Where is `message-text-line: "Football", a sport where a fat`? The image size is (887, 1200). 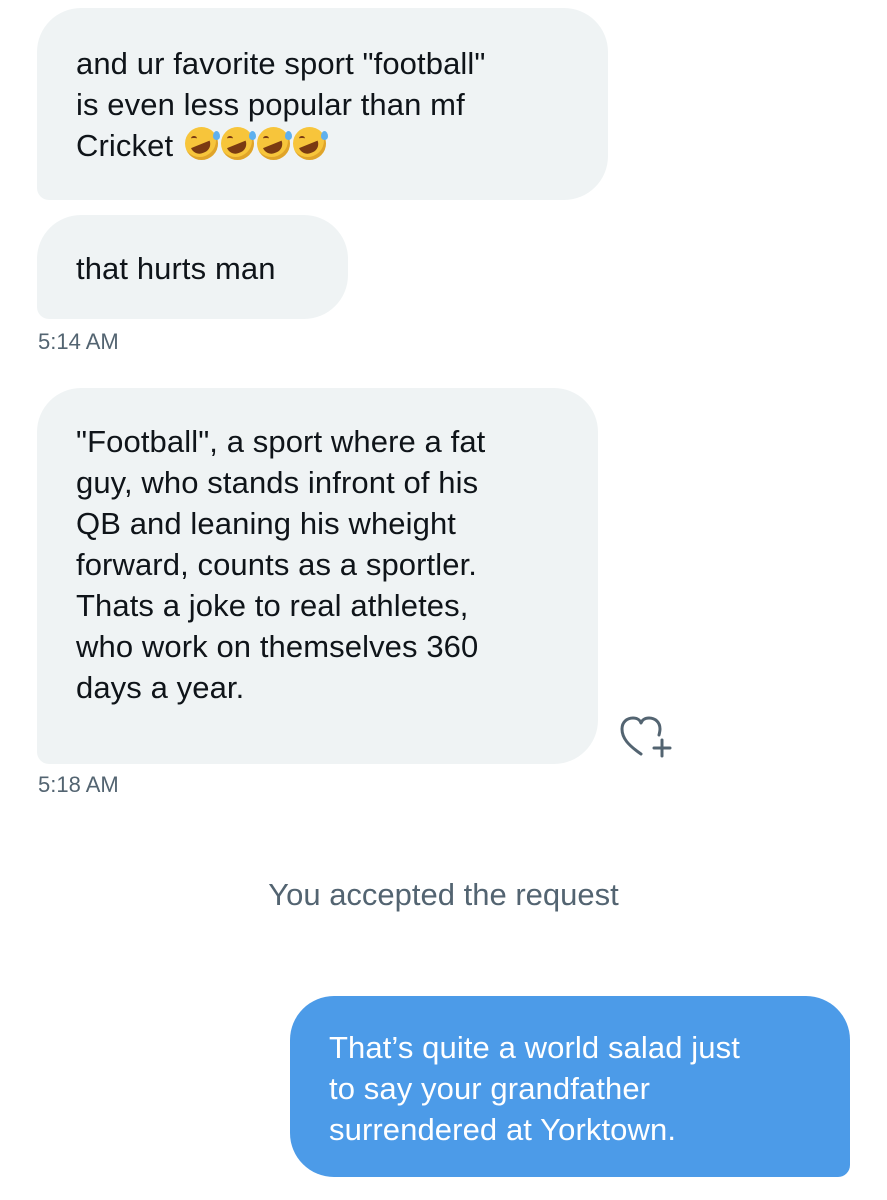
message-text-line: "Football", a sport where a fat is located at coordinates (281, 441).